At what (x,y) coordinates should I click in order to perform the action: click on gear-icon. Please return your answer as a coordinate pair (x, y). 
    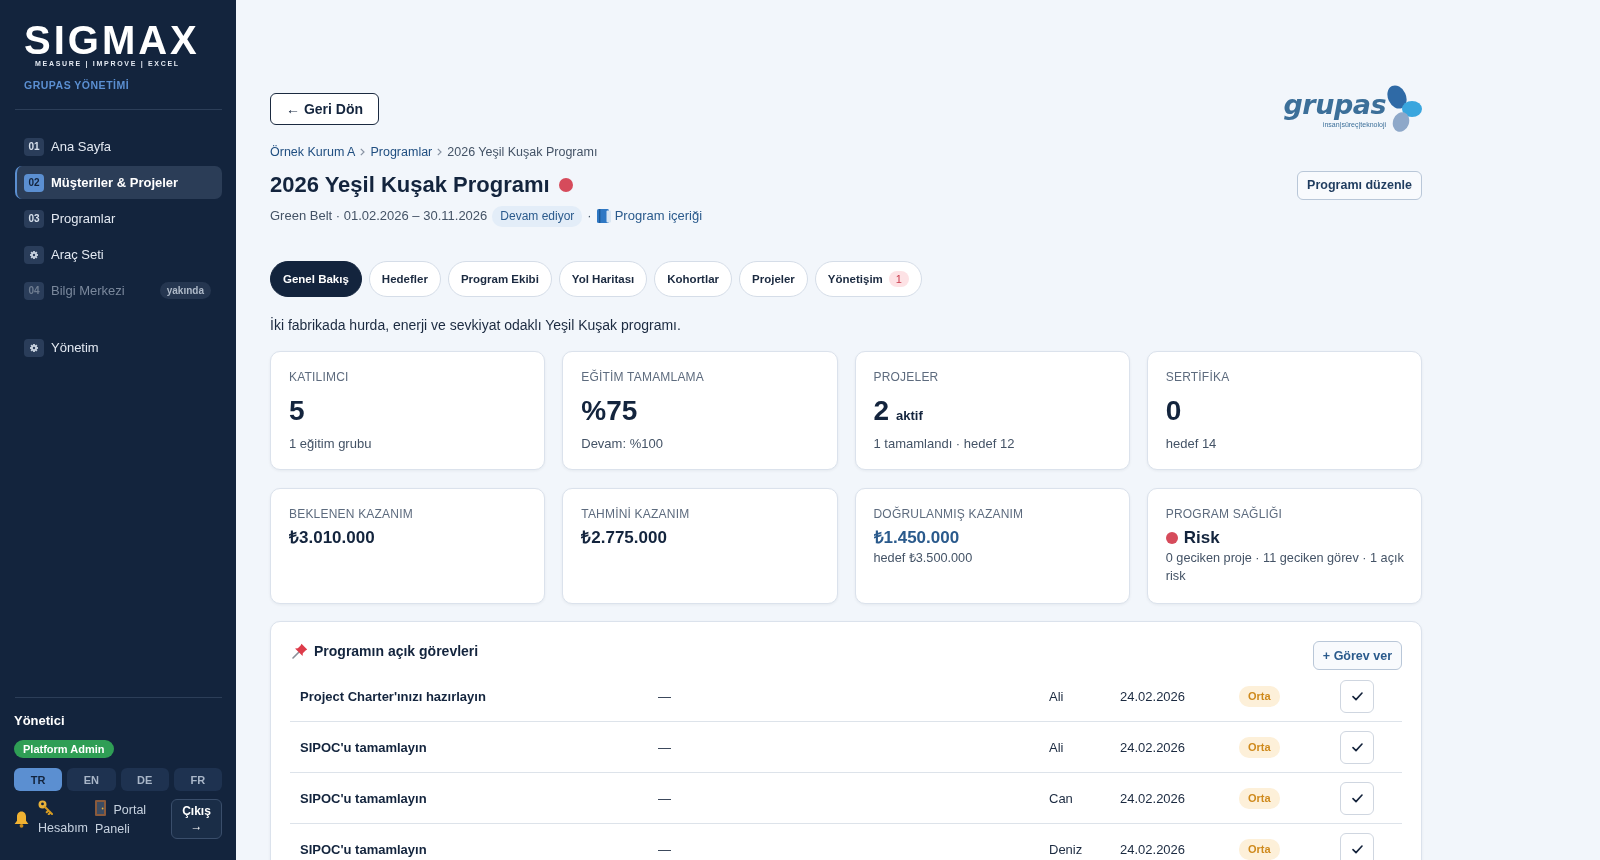
    Looking at the image, I should click on (34, 347).